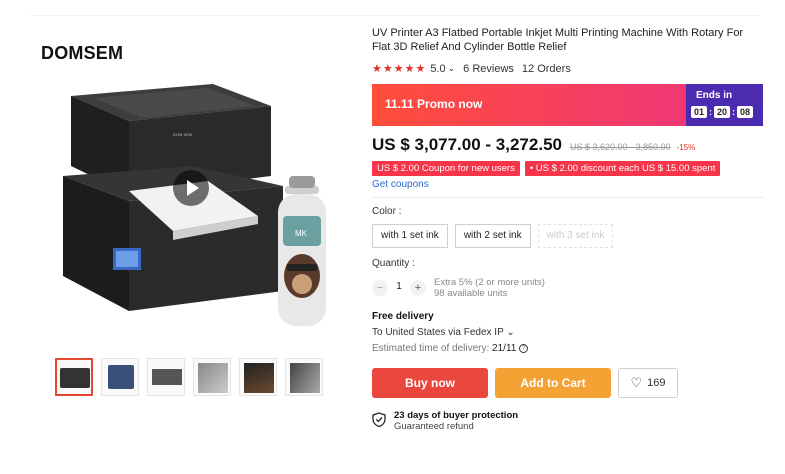 The width and height of the screenshot is (785, 474). Describe the element at coordinates (410, 236) in the screenshot. I see `option-1-set-ink: with 1 set ink` at that location.